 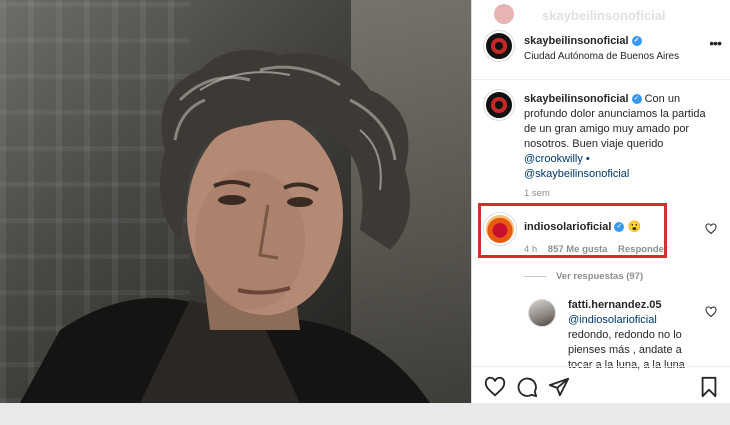 What do you see at coordinates (365, 414) in the screenshot?
I see `bottom-strip` at bounding box center [365, 414].